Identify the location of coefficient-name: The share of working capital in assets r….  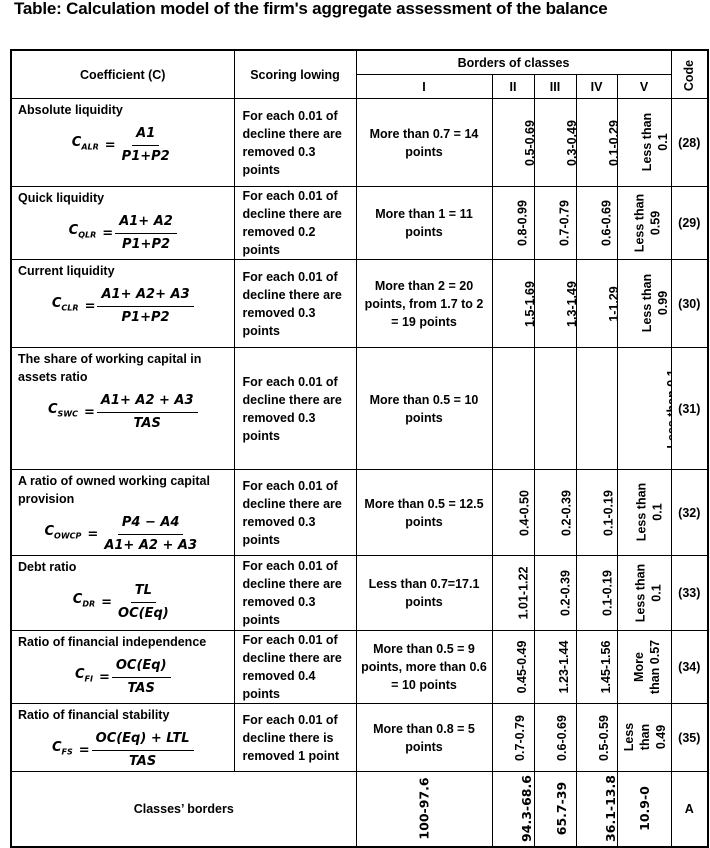
(110, 368).